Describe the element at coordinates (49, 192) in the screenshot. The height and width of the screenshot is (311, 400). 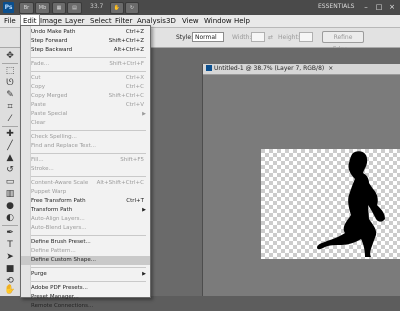
I see `menu-item-label: Puppet Warp` at that location.